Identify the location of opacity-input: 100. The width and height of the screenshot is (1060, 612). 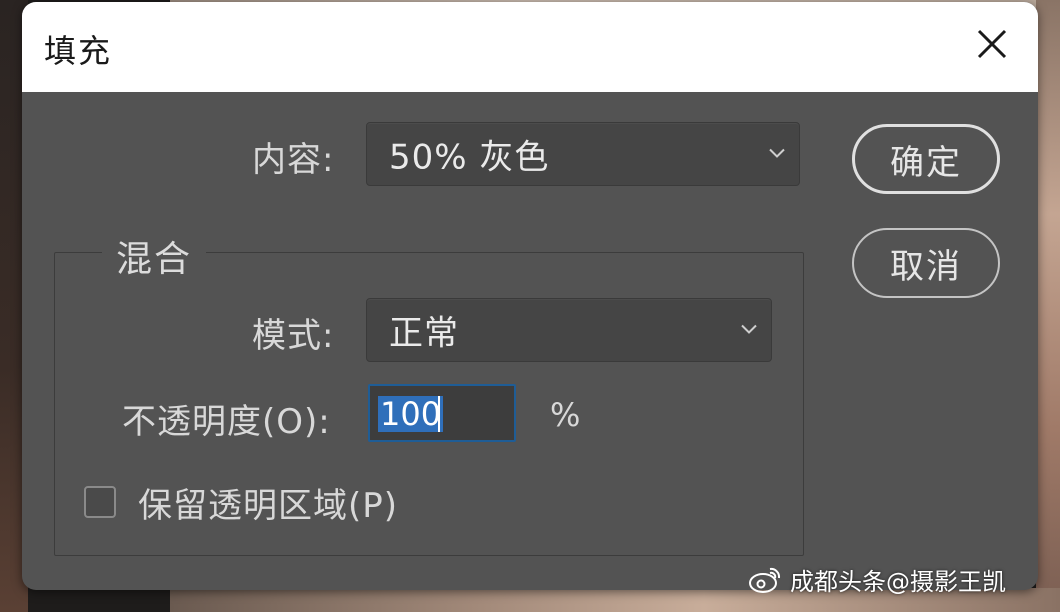
(442, 413).